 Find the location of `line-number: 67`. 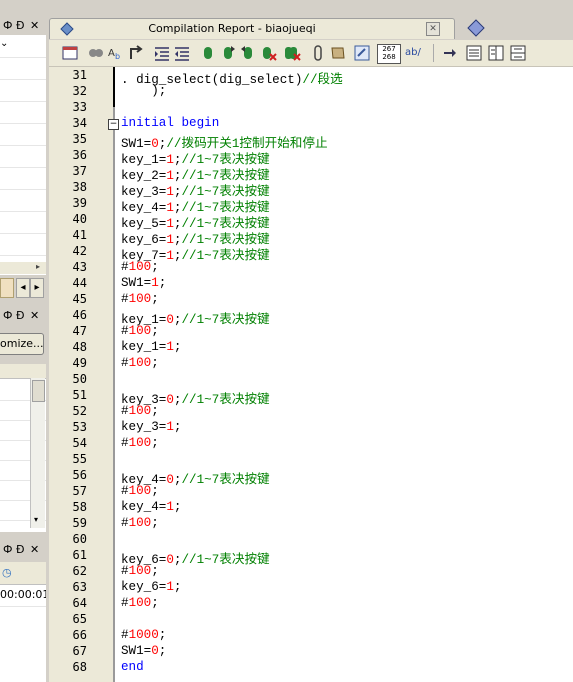

line-number: 67 is located at coordinates (79, 651).